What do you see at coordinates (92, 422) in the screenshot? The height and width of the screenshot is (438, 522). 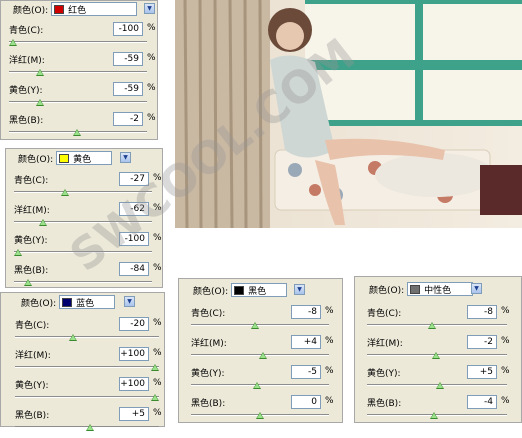 I see `adjust-row: 黑色(B): +5%` at bounding box center [92, 422].